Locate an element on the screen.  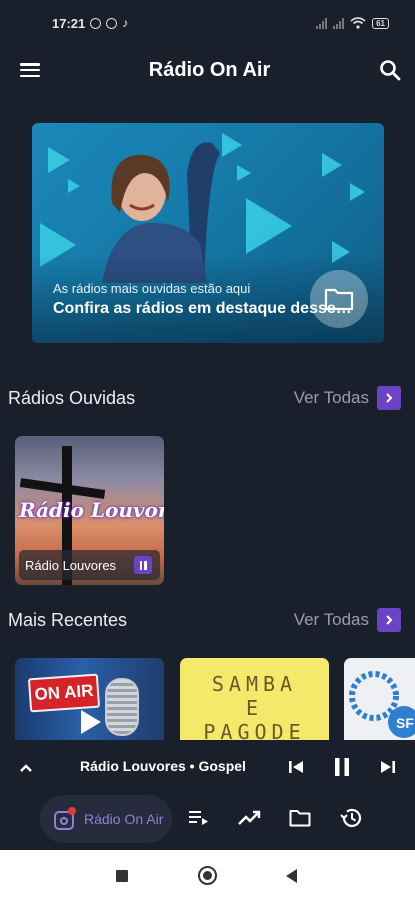
section-listened-header: Rádios Ouvidas Ver Todas is located at coordinates (207, 398).